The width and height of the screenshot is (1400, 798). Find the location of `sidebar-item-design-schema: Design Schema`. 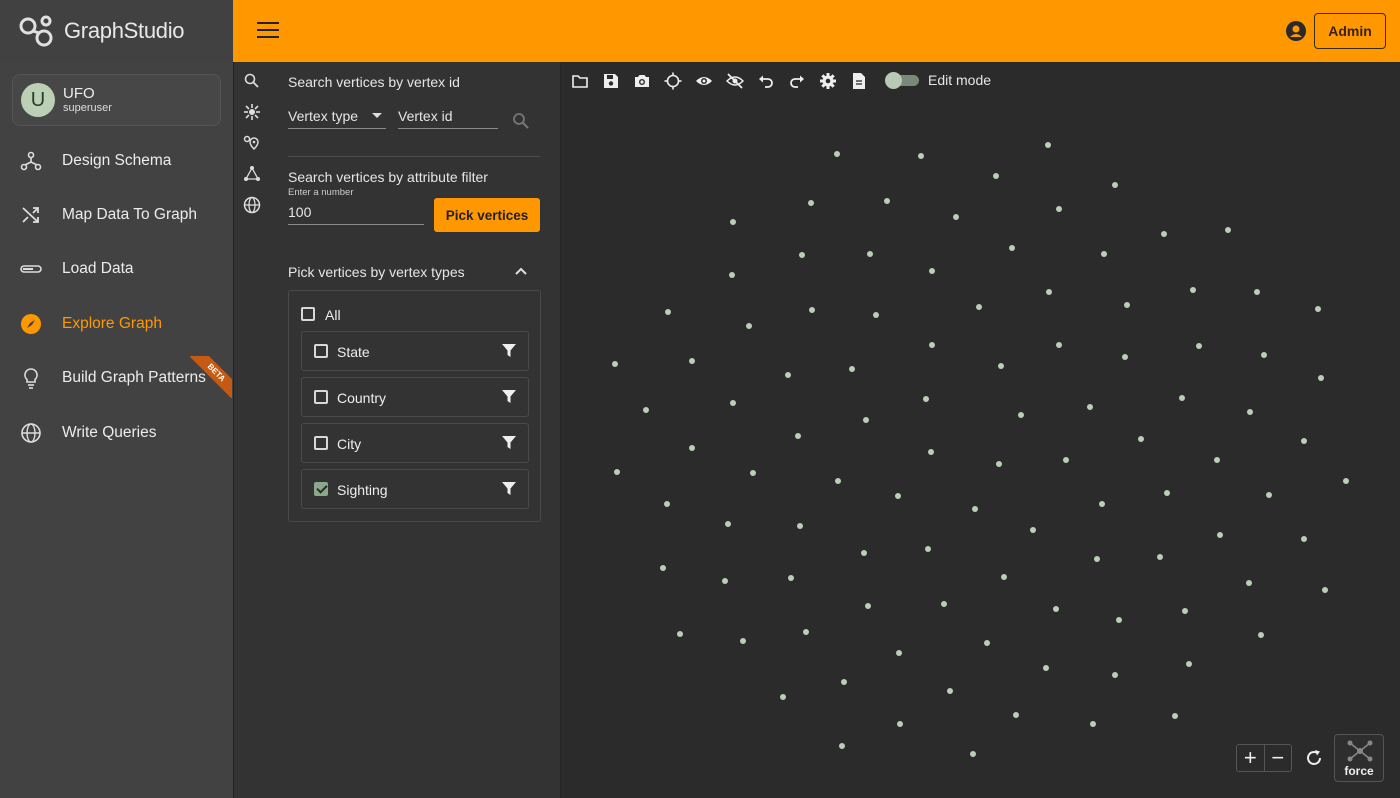

sidebar-item-design-schema: Design Schema is located at coordinates (116, 161).